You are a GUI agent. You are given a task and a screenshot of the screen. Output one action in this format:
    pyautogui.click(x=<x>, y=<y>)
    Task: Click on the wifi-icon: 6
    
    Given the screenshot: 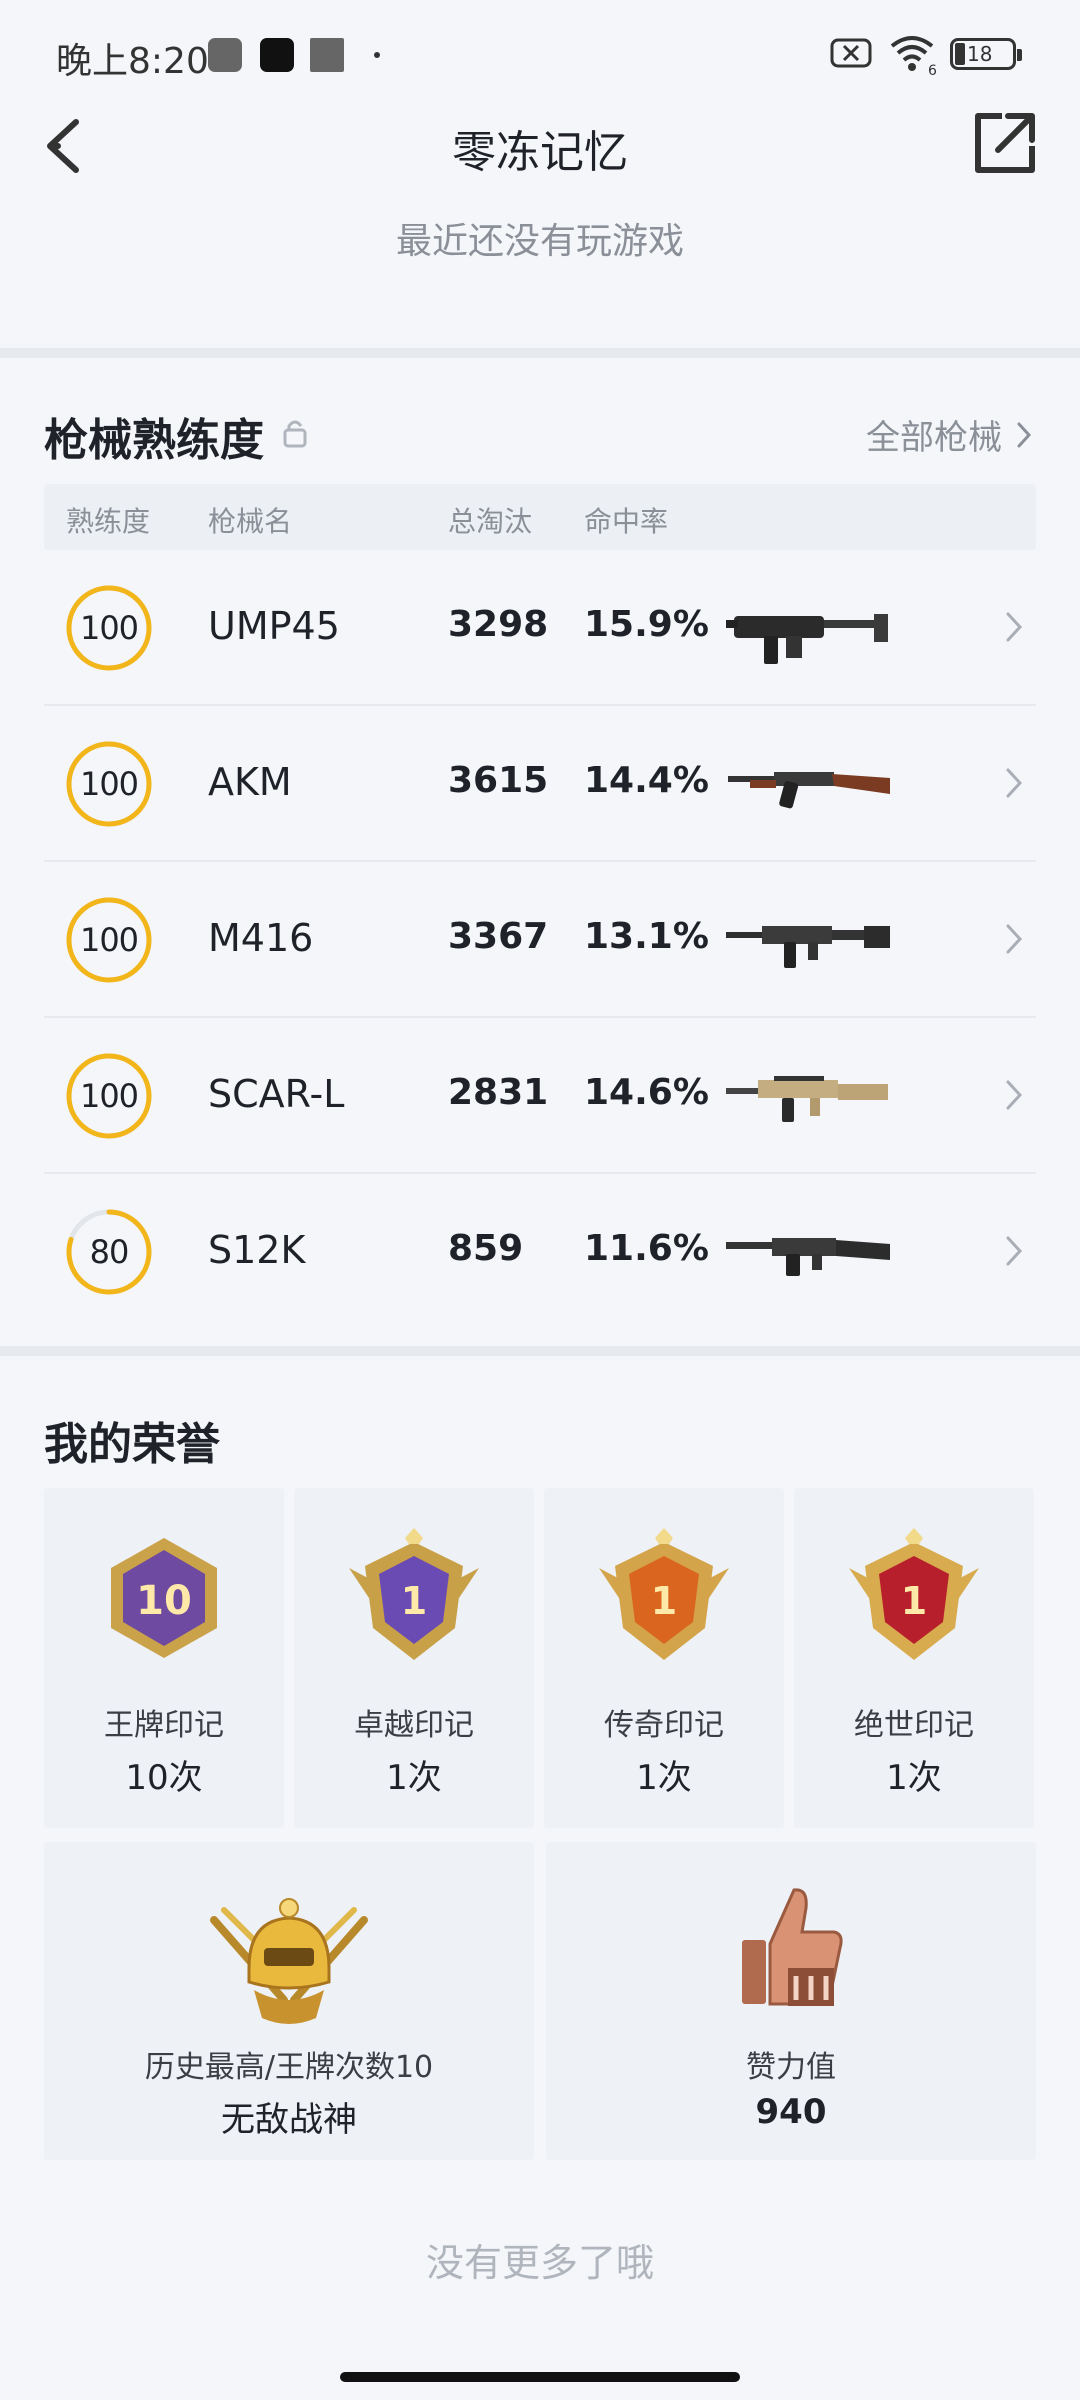 What is the action you would take?
    pyautogui.click(x=913, y=56)
    